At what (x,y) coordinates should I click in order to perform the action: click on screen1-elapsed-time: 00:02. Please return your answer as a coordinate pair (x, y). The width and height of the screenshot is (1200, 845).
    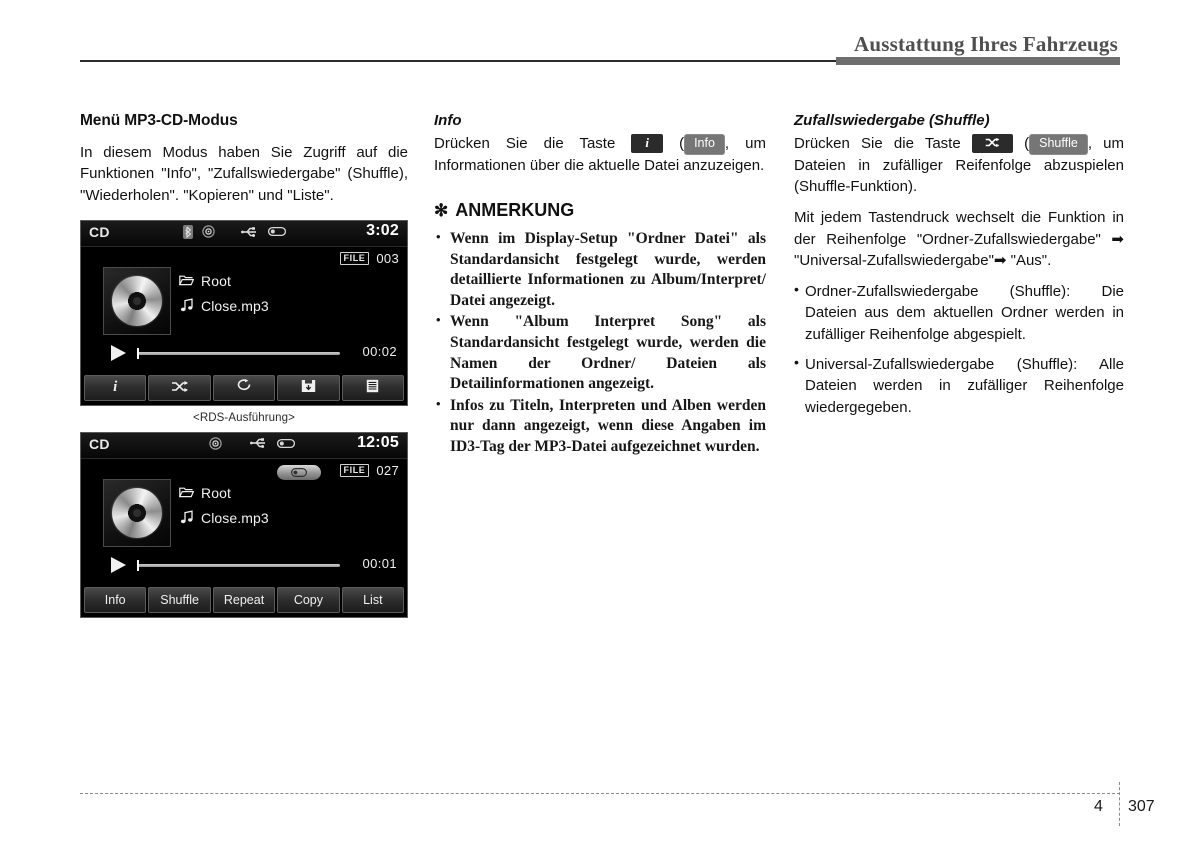
    Looking at the image, I should click on (379, 351).